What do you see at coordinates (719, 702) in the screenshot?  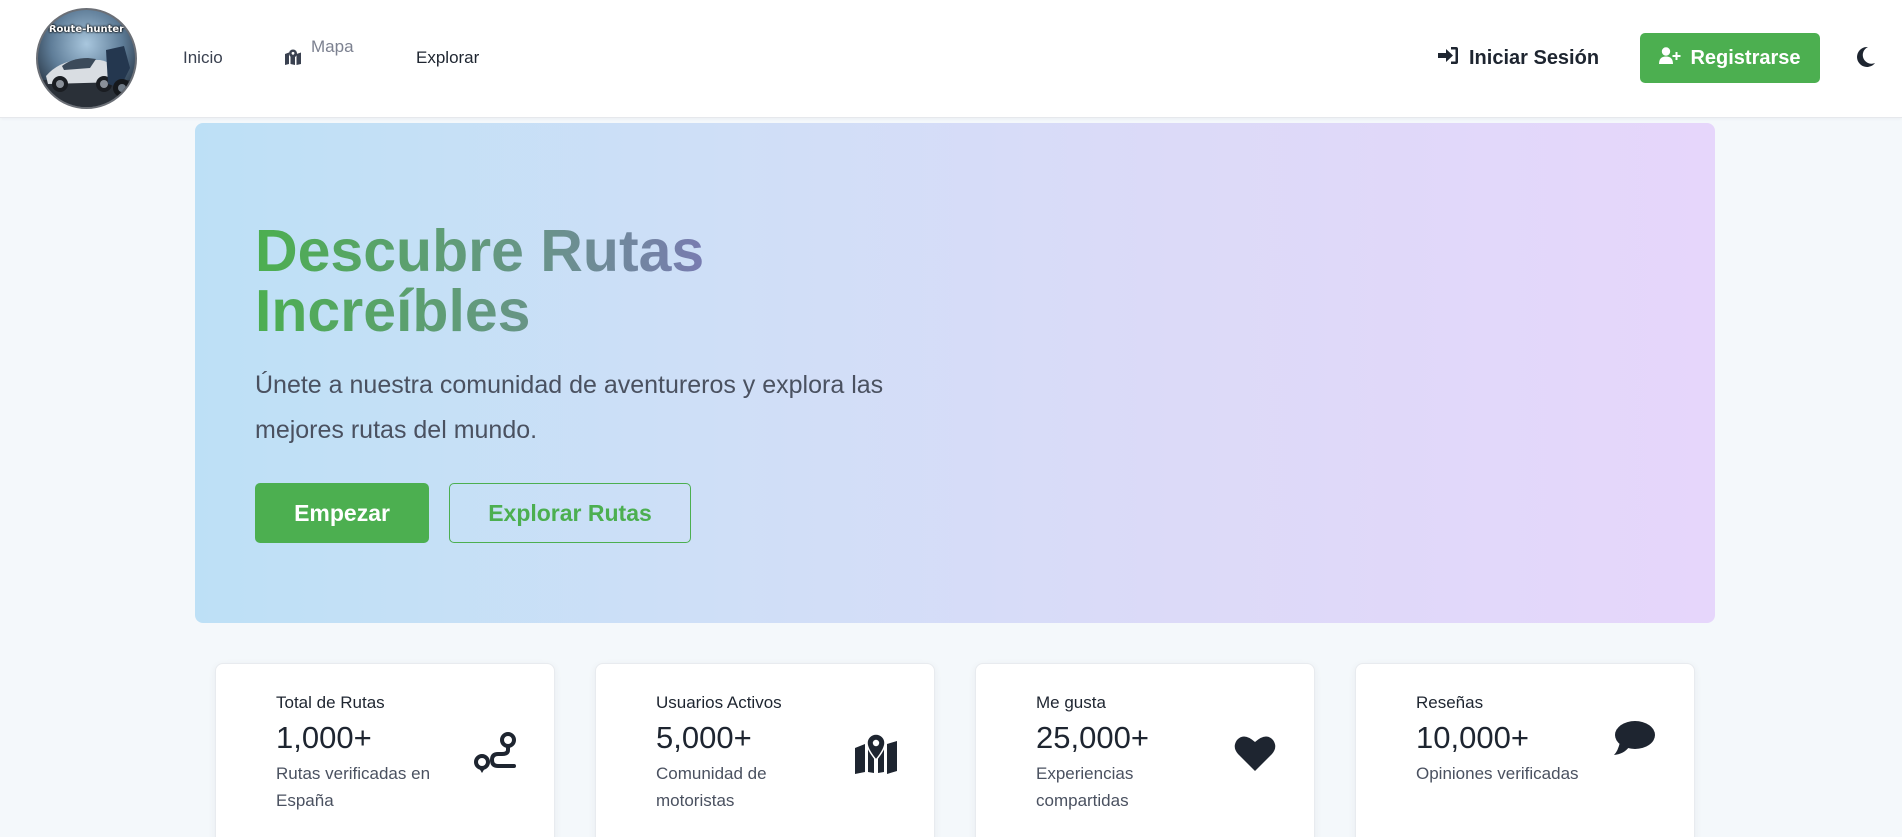 I see `stat-label: Usuarios Activos` at bounding box center [719, 702].